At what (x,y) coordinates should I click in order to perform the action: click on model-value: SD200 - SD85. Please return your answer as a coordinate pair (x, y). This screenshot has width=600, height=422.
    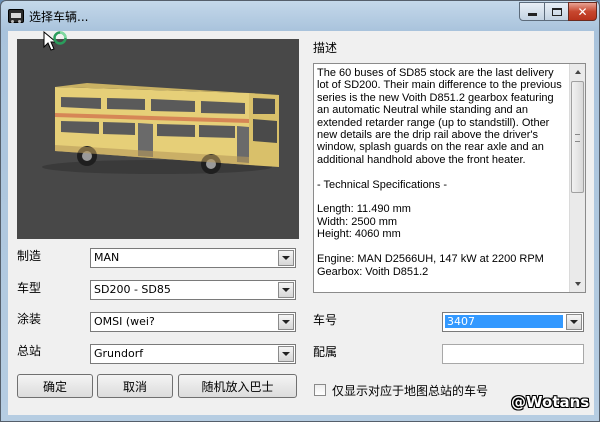
    Looking at the image, I should click on (132, 289).